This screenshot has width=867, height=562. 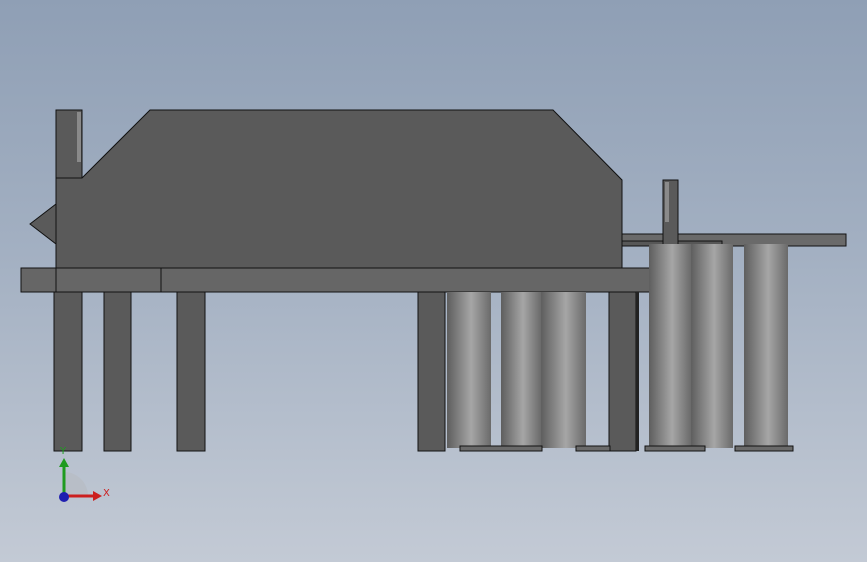 I want to click on orientation-triad: Y X, so click(x=84, y=474).